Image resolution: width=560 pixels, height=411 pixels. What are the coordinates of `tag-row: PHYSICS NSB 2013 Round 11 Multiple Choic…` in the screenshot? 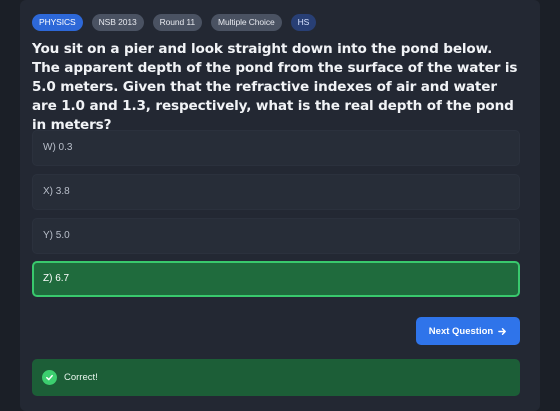 It's located at (174, 22).